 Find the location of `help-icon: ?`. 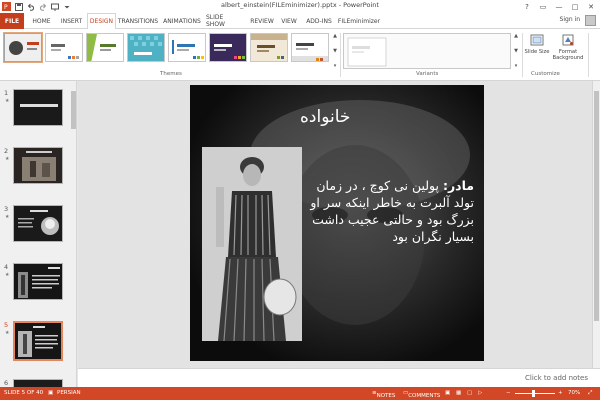

help-icon: ? is located at coordinates (527, 7).